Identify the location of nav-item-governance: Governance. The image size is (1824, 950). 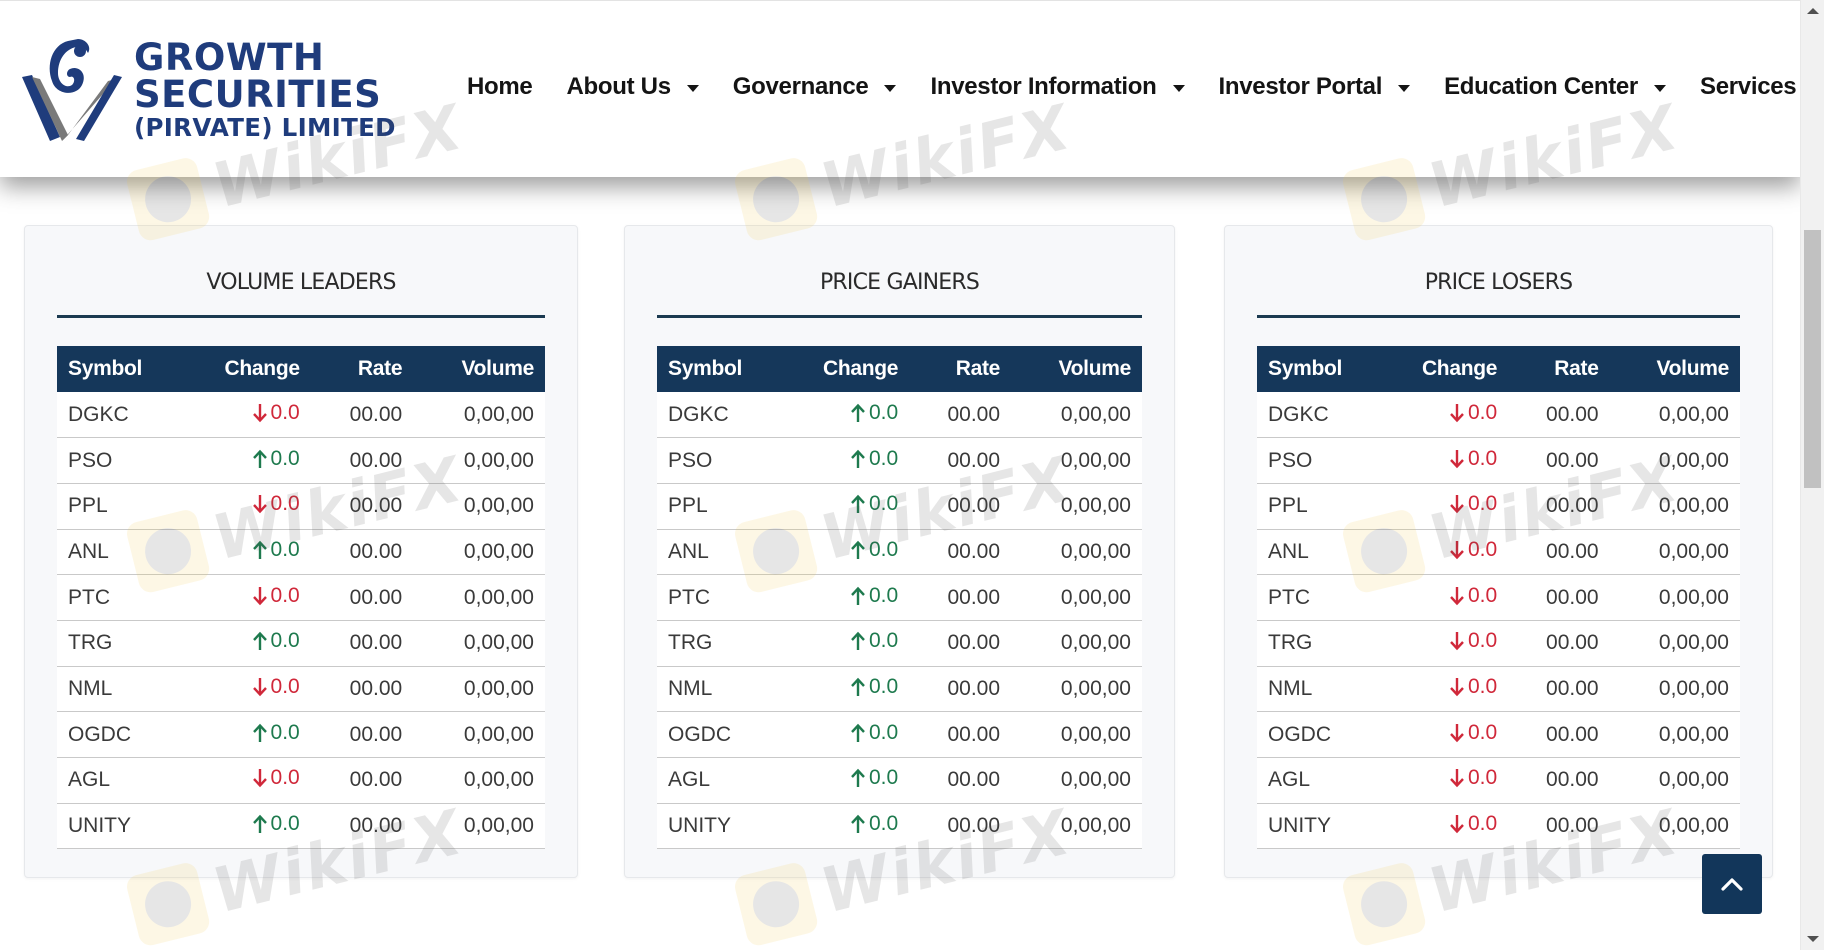
(815, 87).